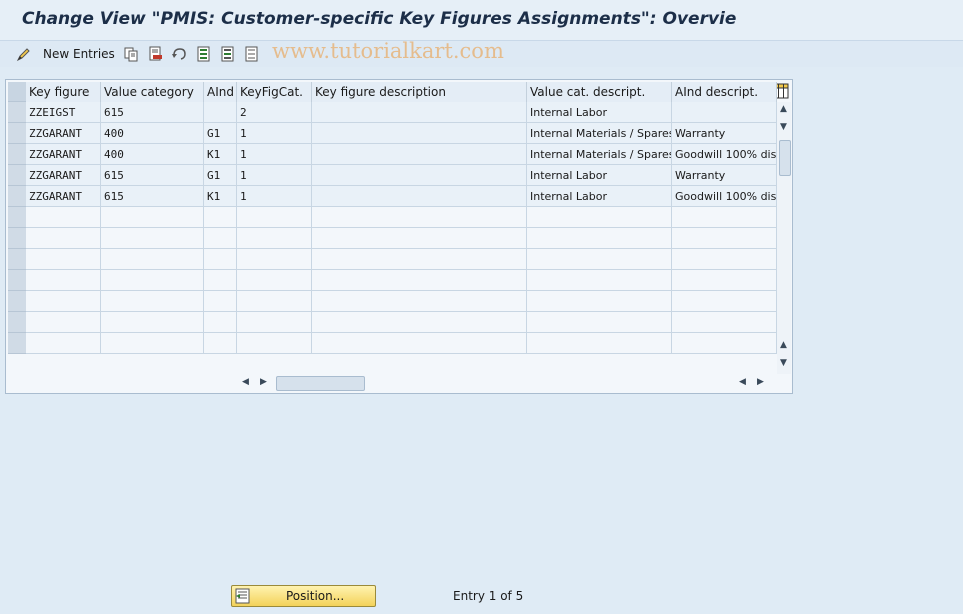 The width and height of the screenshot is (963, 614). I want to click on scroll-left-icon: ◀, so click(245, 382).